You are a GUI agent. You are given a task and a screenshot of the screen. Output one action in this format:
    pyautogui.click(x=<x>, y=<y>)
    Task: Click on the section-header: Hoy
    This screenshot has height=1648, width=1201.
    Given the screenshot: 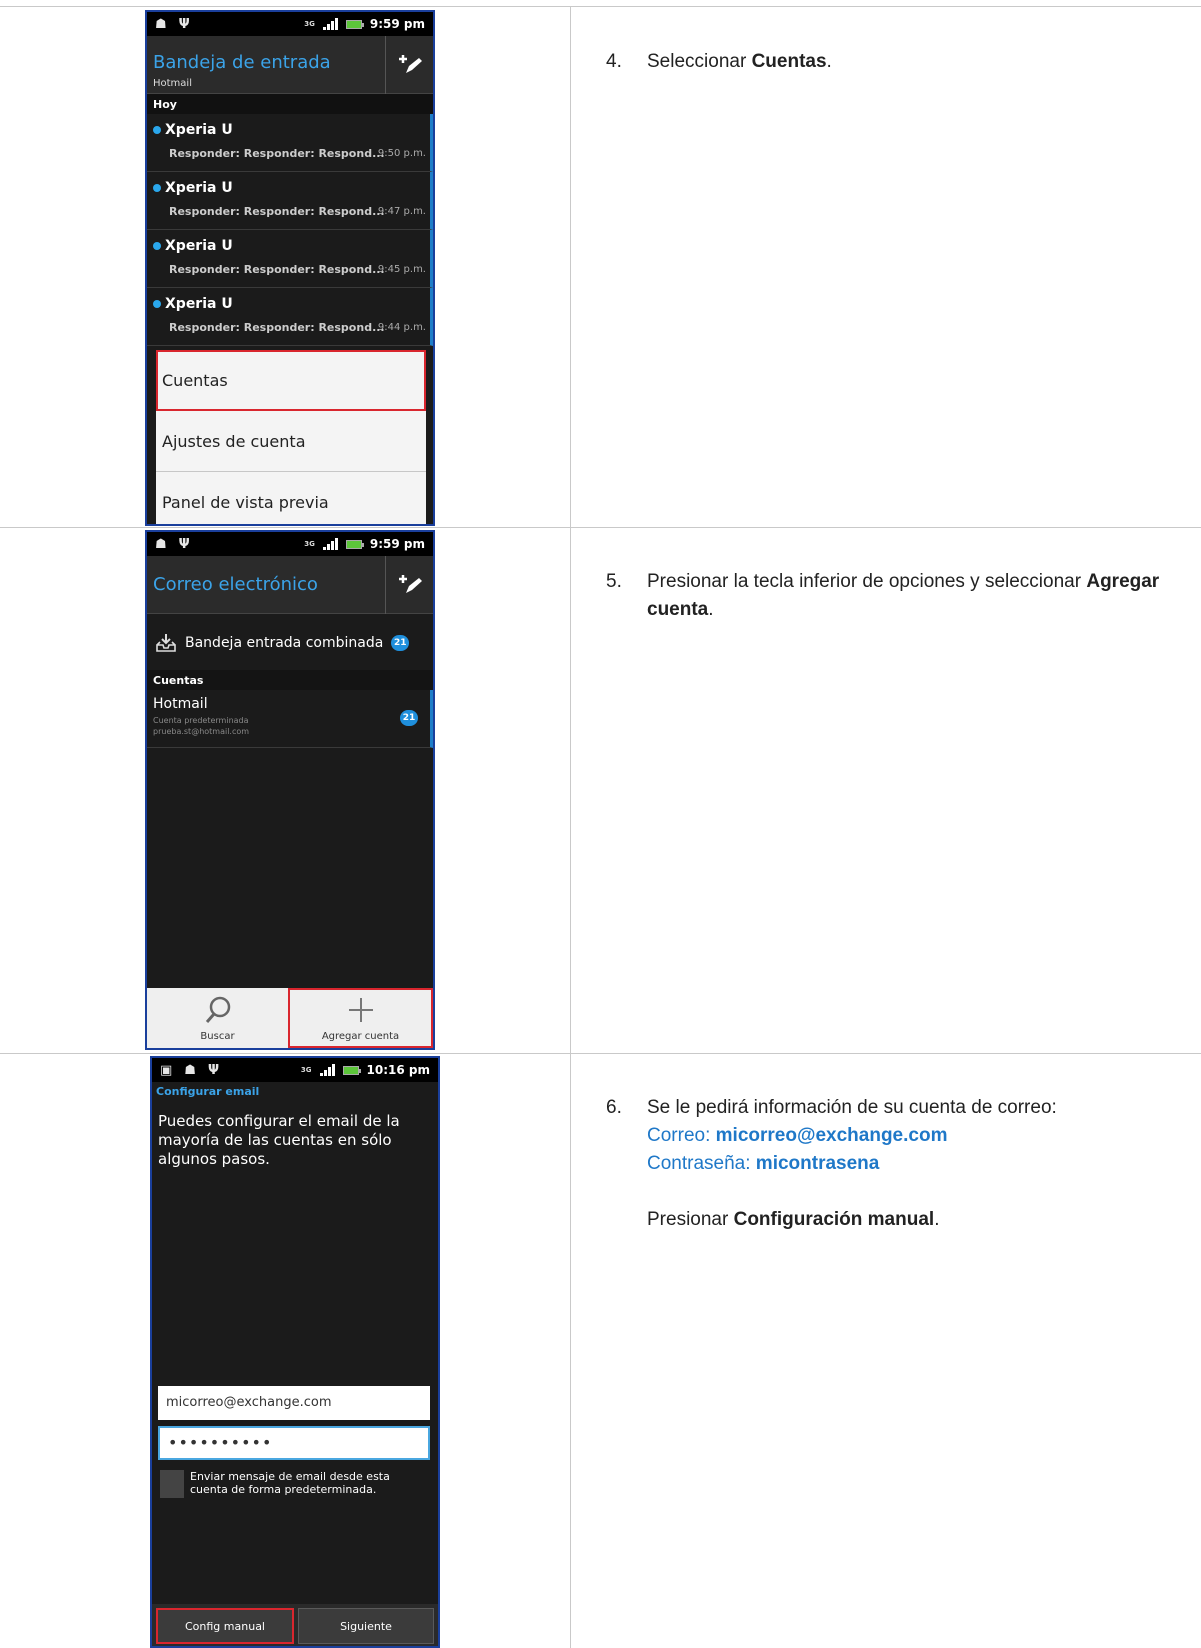 What is the action you would take?
    pyautogui.click(x=290, y=104)
    